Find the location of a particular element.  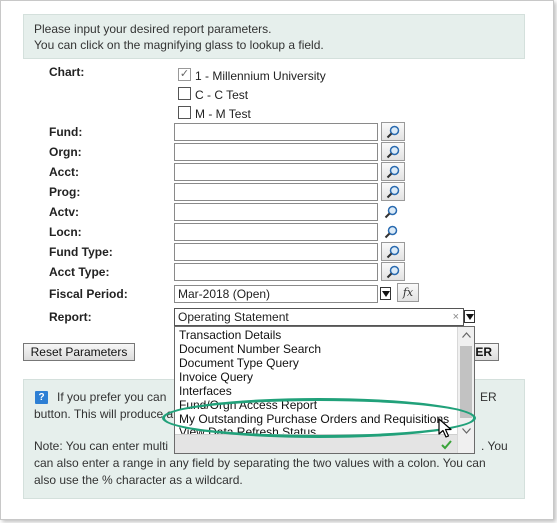

prog-label: Prog: is located at coordinates (65, 192).